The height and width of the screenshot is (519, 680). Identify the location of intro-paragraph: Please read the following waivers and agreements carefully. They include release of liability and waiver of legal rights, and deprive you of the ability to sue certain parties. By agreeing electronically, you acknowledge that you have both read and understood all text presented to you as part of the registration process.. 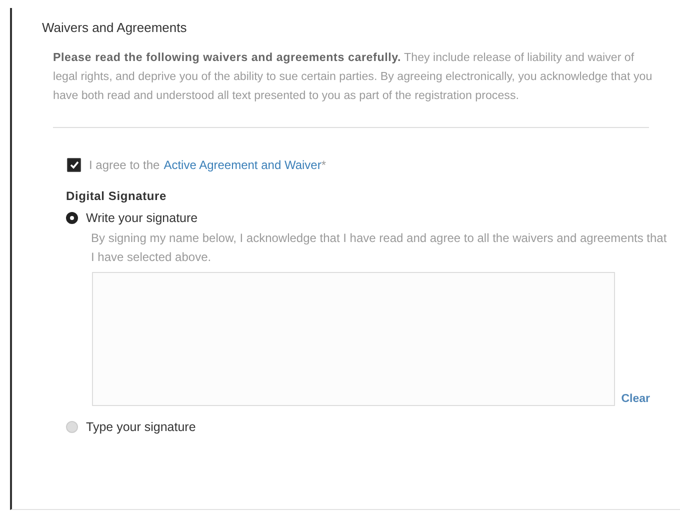
(353, 77).